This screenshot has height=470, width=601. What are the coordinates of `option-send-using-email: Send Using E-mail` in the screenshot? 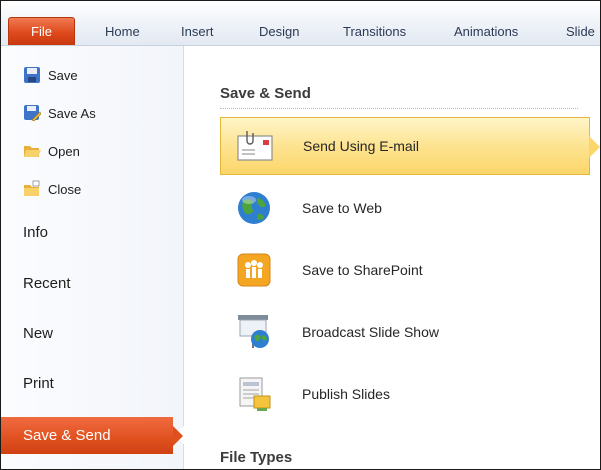 It's located at (410, 146).